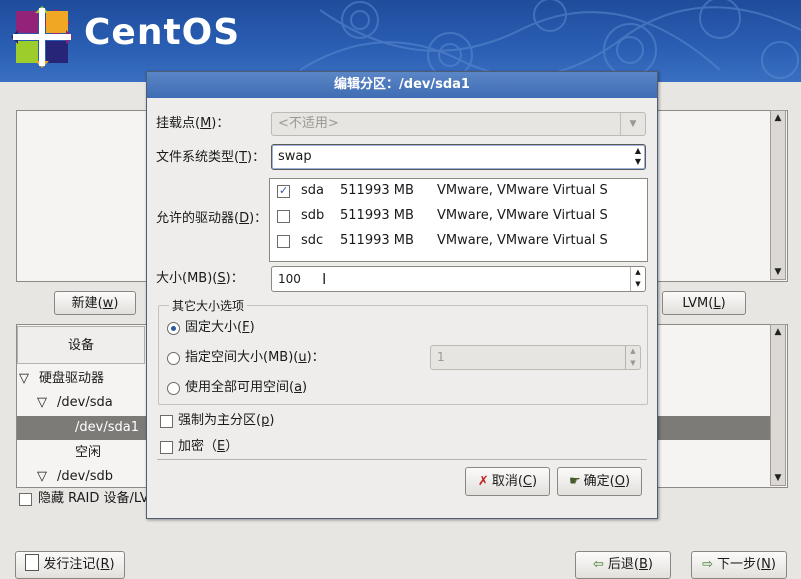 The height and width of the screenshot is (579, 801). I want to click on close-icon: ✗, so click(483, 481).